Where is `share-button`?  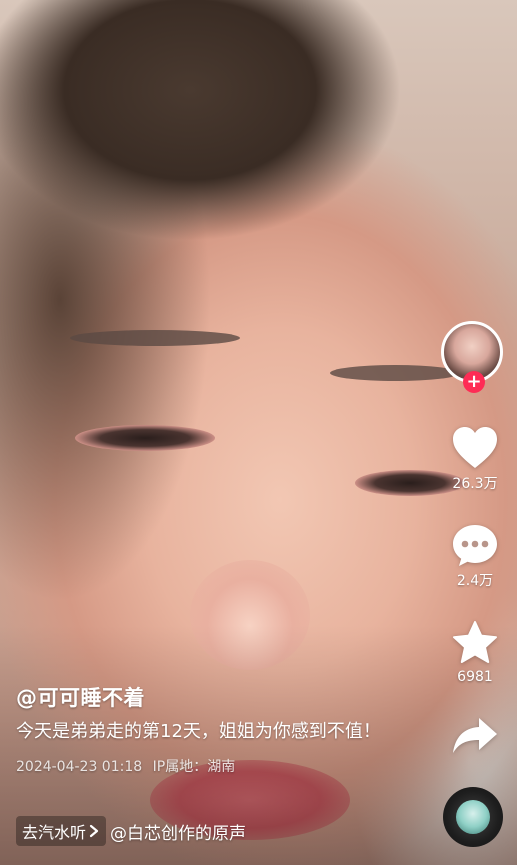
share-button is located at coordinates (475, 736).